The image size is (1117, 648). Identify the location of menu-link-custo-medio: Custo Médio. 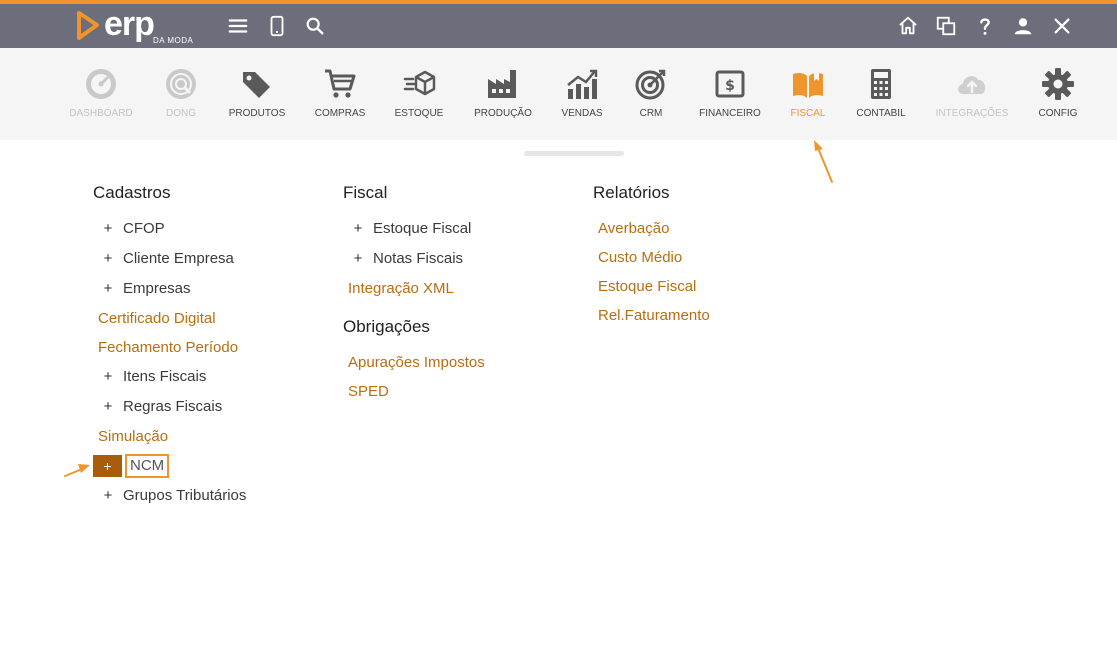
(713, 257).